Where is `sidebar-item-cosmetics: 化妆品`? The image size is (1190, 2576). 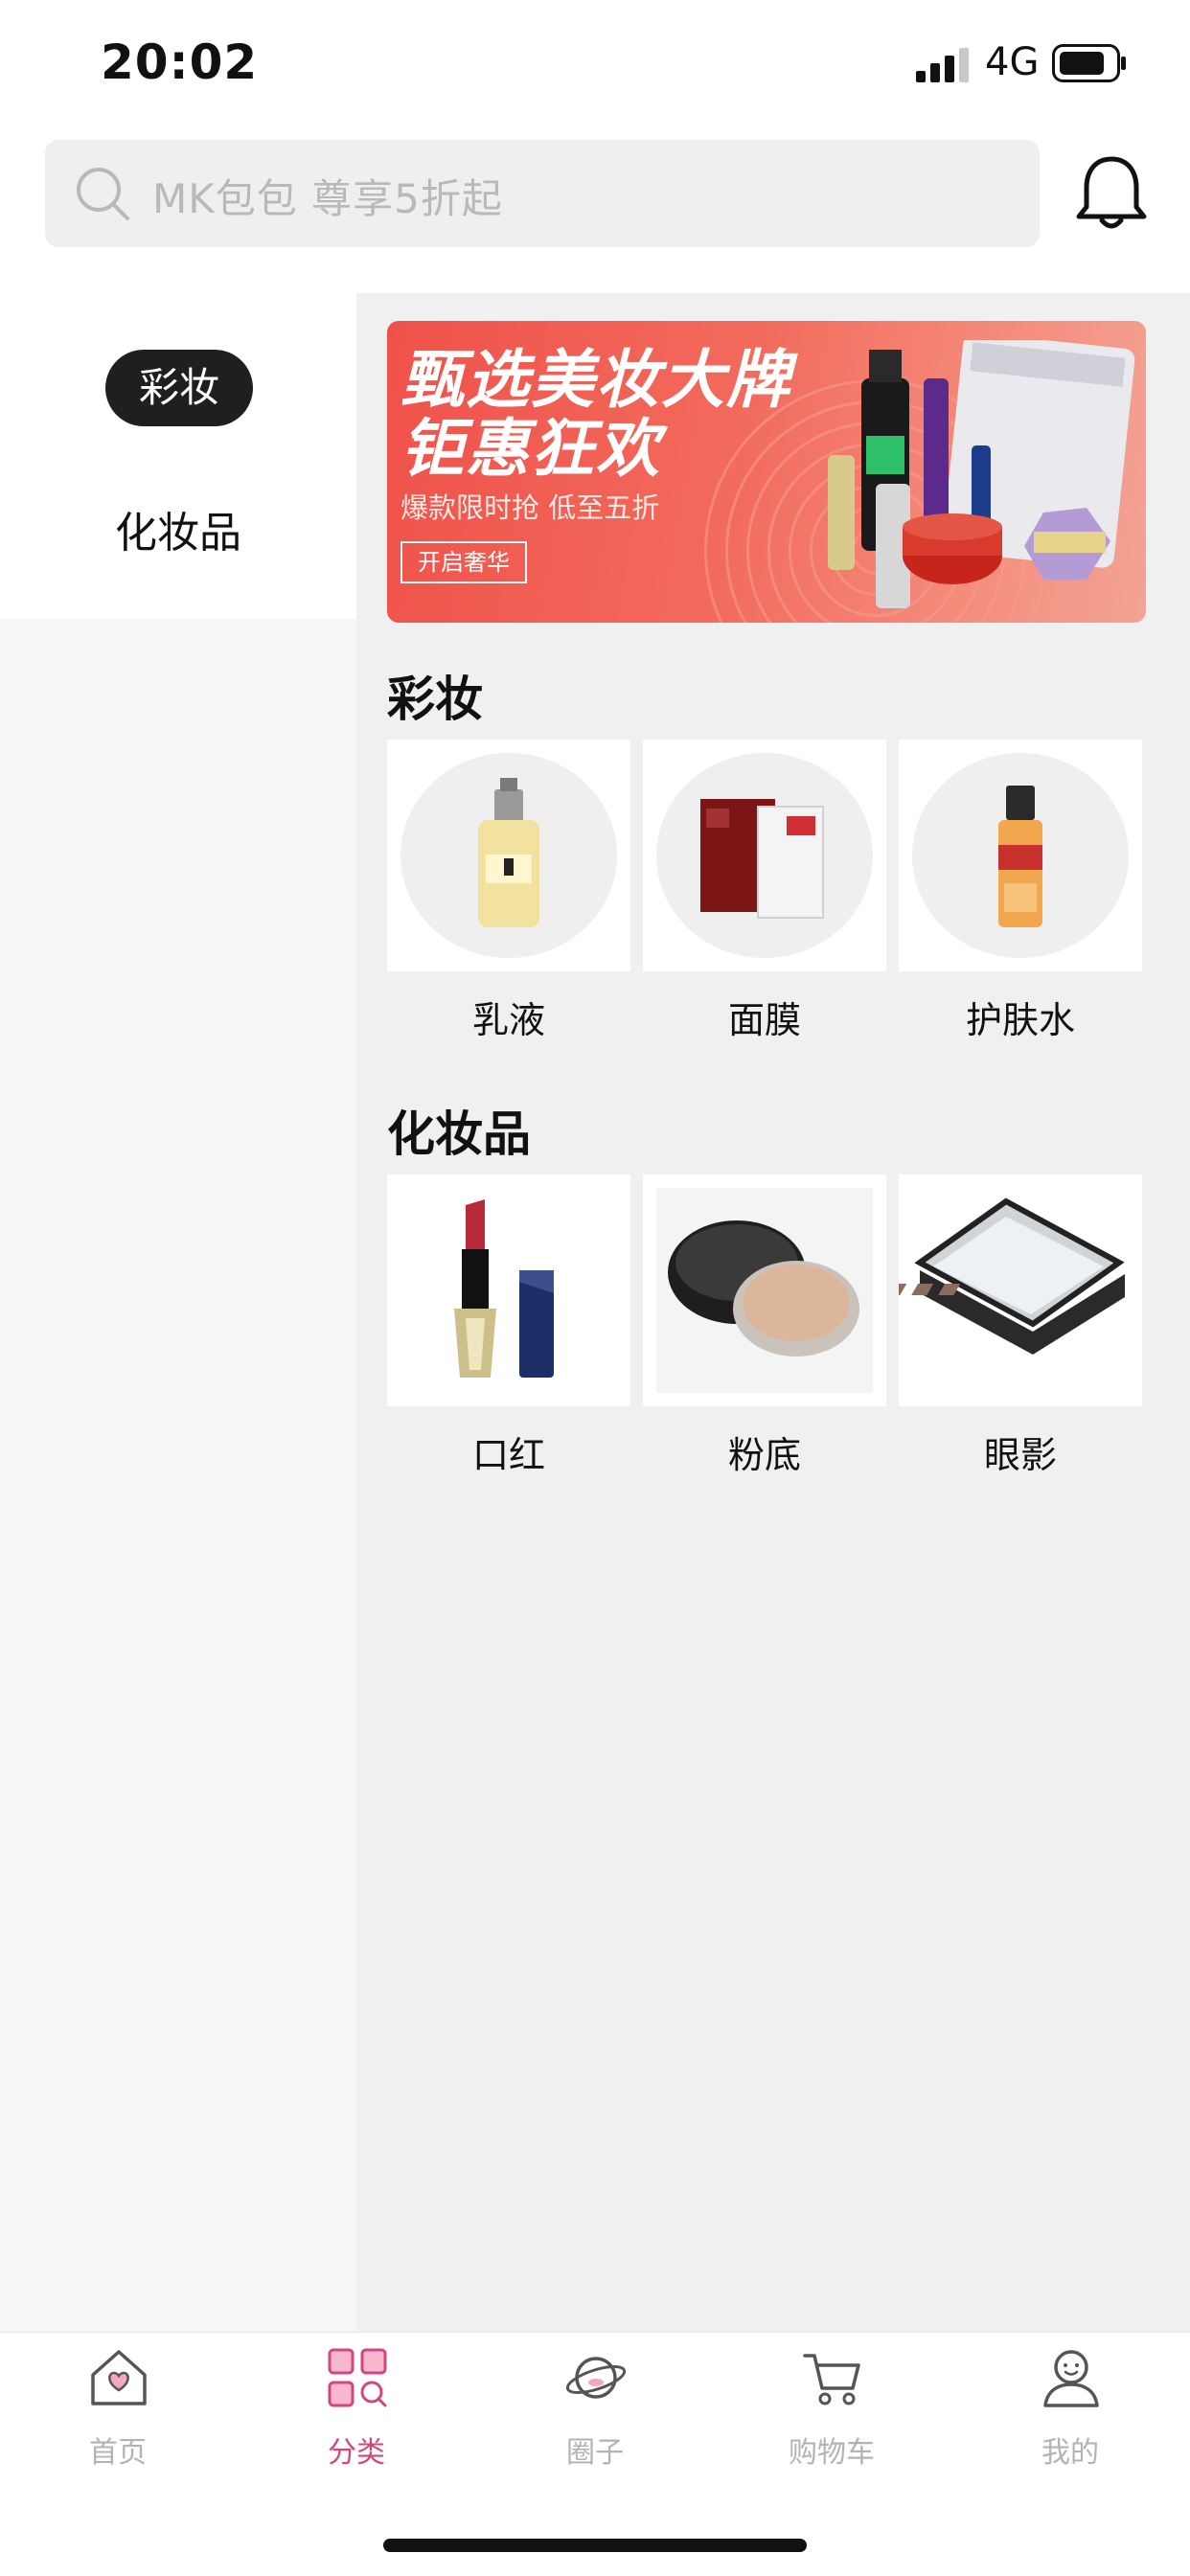 sidebar-item-cosmetics: 化妆品 is located at coordinates (178, 528).